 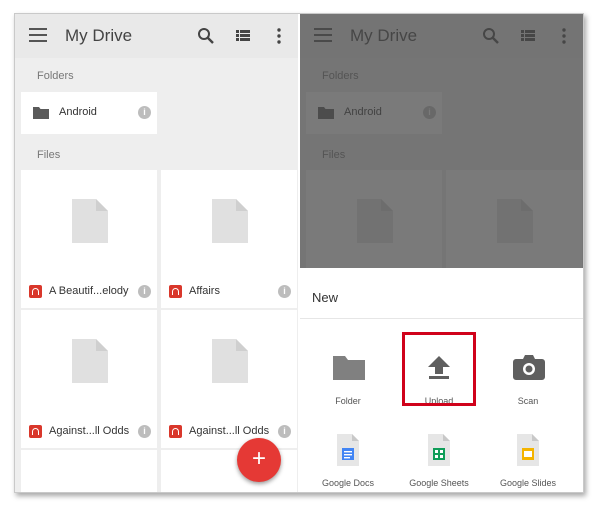 I want to click on files-heading: Files, so click(x=49, y=155).